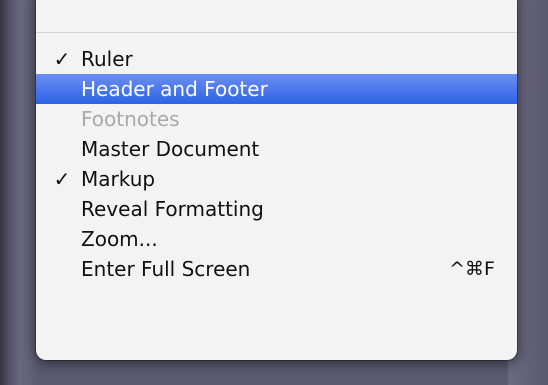 The height and width of the screenshot is (385, 548). Describe the element at coordinates (170, 149) in the screenshot. I see `menu-item-label: Master Document` at that location.